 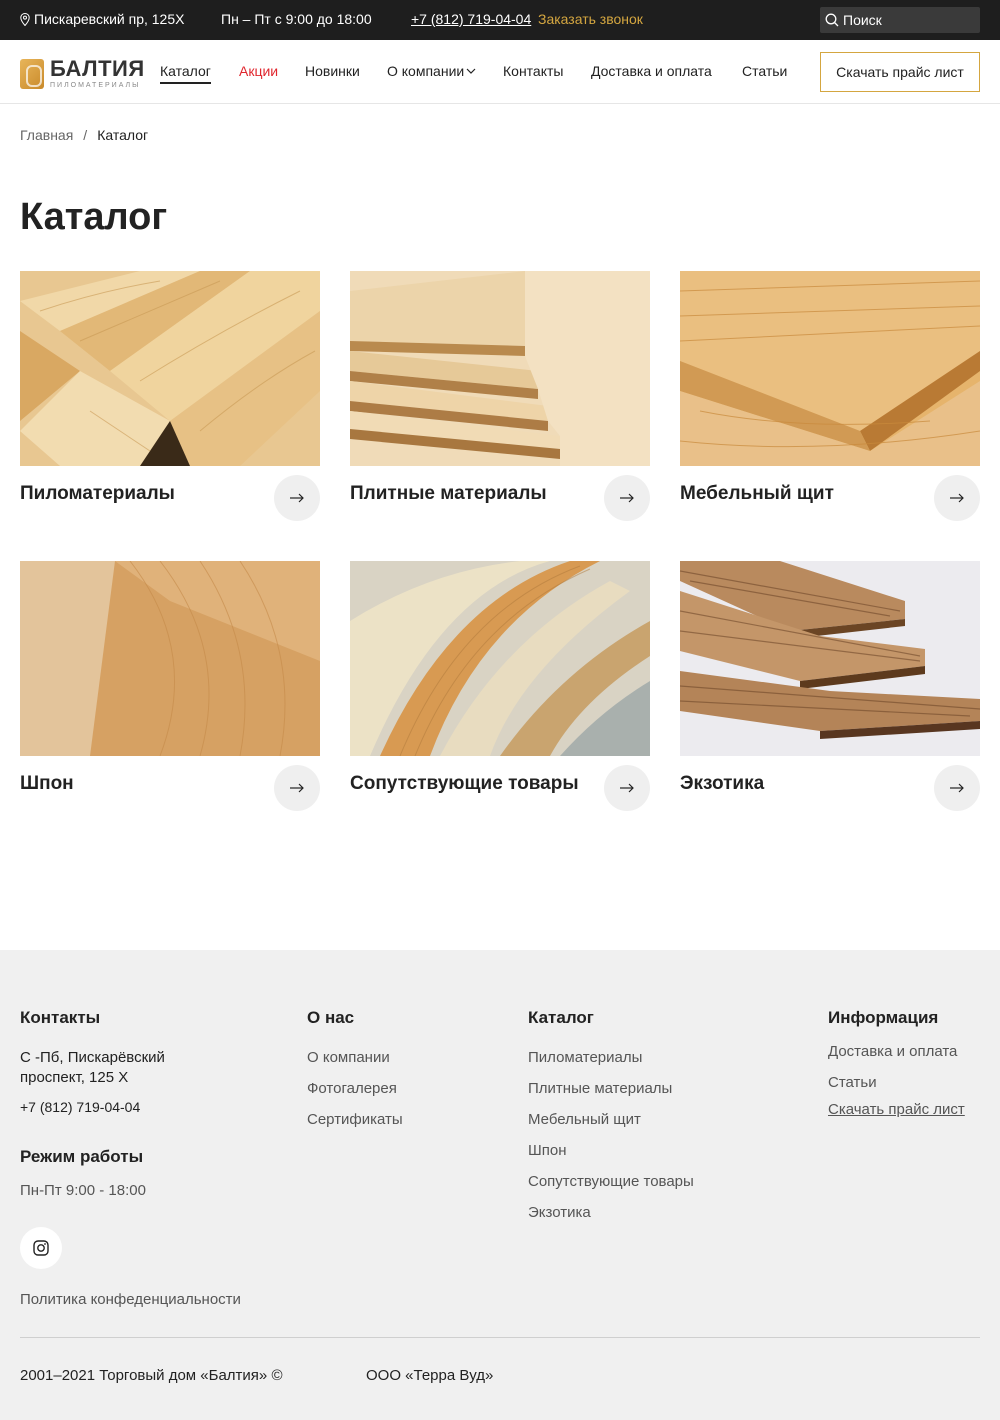 What do you see at coordinates (500, 368) in the screenshot?
I see `plywood-image` at bounding box center [500, 368].